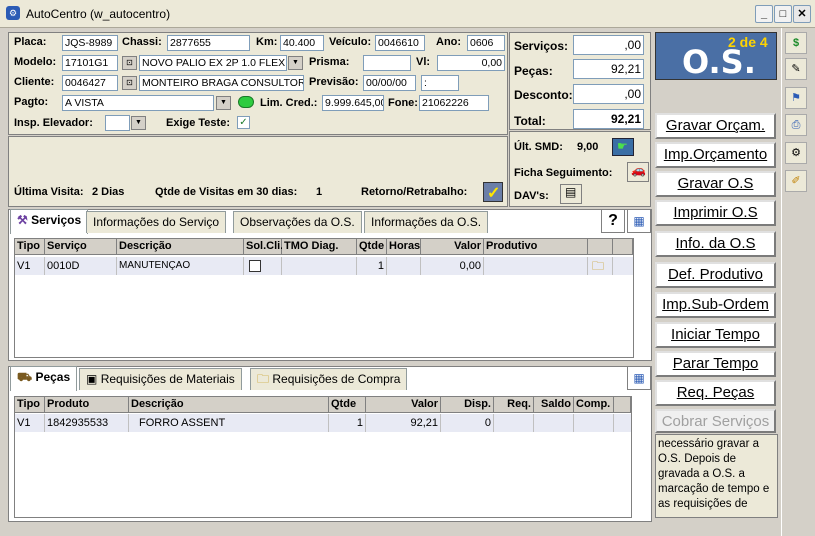  I want to click on table-row: V1 0010D MANUTENÇAO 1 0,00 🗀, so click(324, 266).